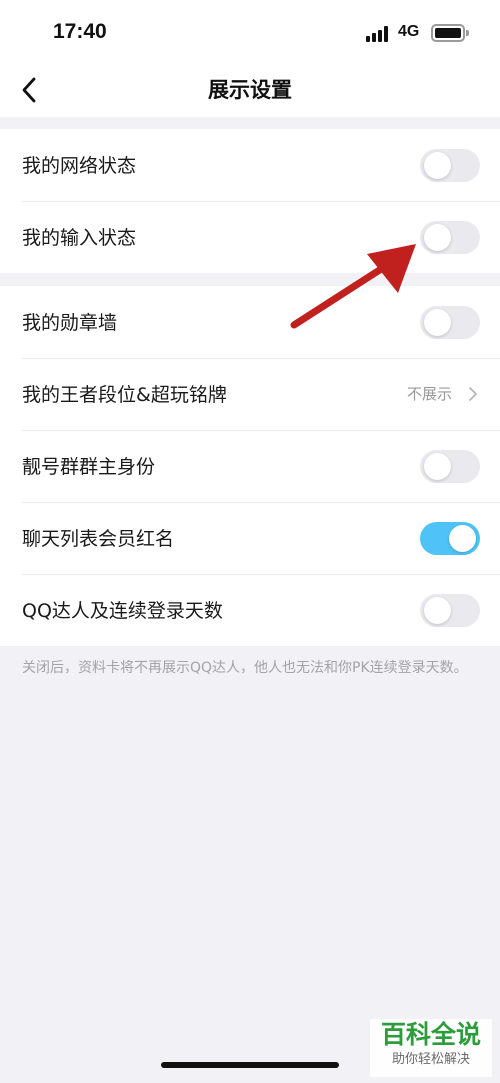 Image resolution: width=500 pixels, height=1083 pixels. Describe the element at coordinates (450, 237) in the screenshot. I see `input-status-toggle` at that location.